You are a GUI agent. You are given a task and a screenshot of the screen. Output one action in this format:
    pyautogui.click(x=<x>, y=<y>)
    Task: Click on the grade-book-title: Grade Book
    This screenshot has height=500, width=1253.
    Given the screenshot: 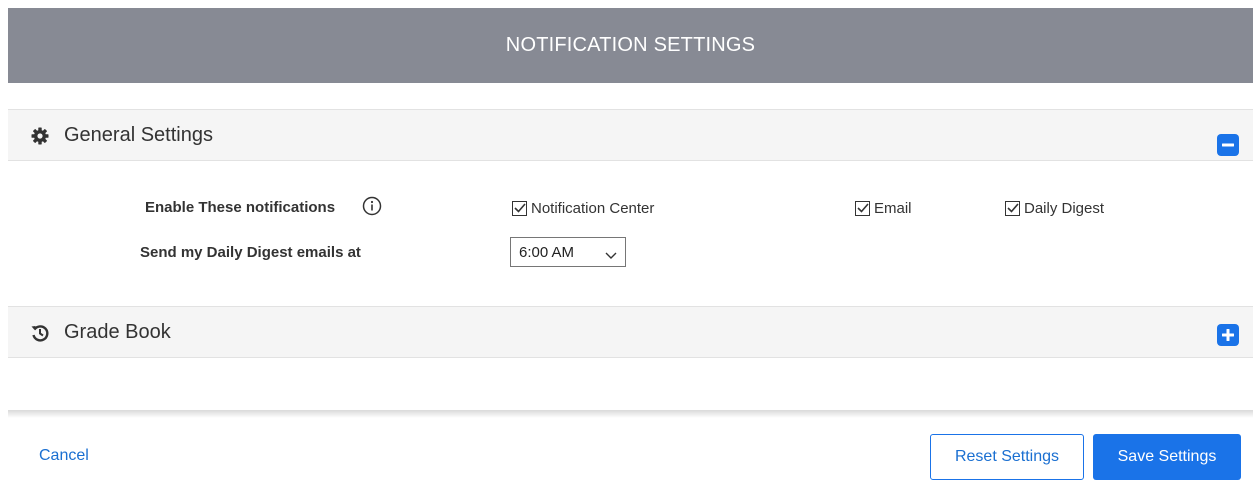 What is the action you would take?
    pyautogui.click(x=117, y=332)
    